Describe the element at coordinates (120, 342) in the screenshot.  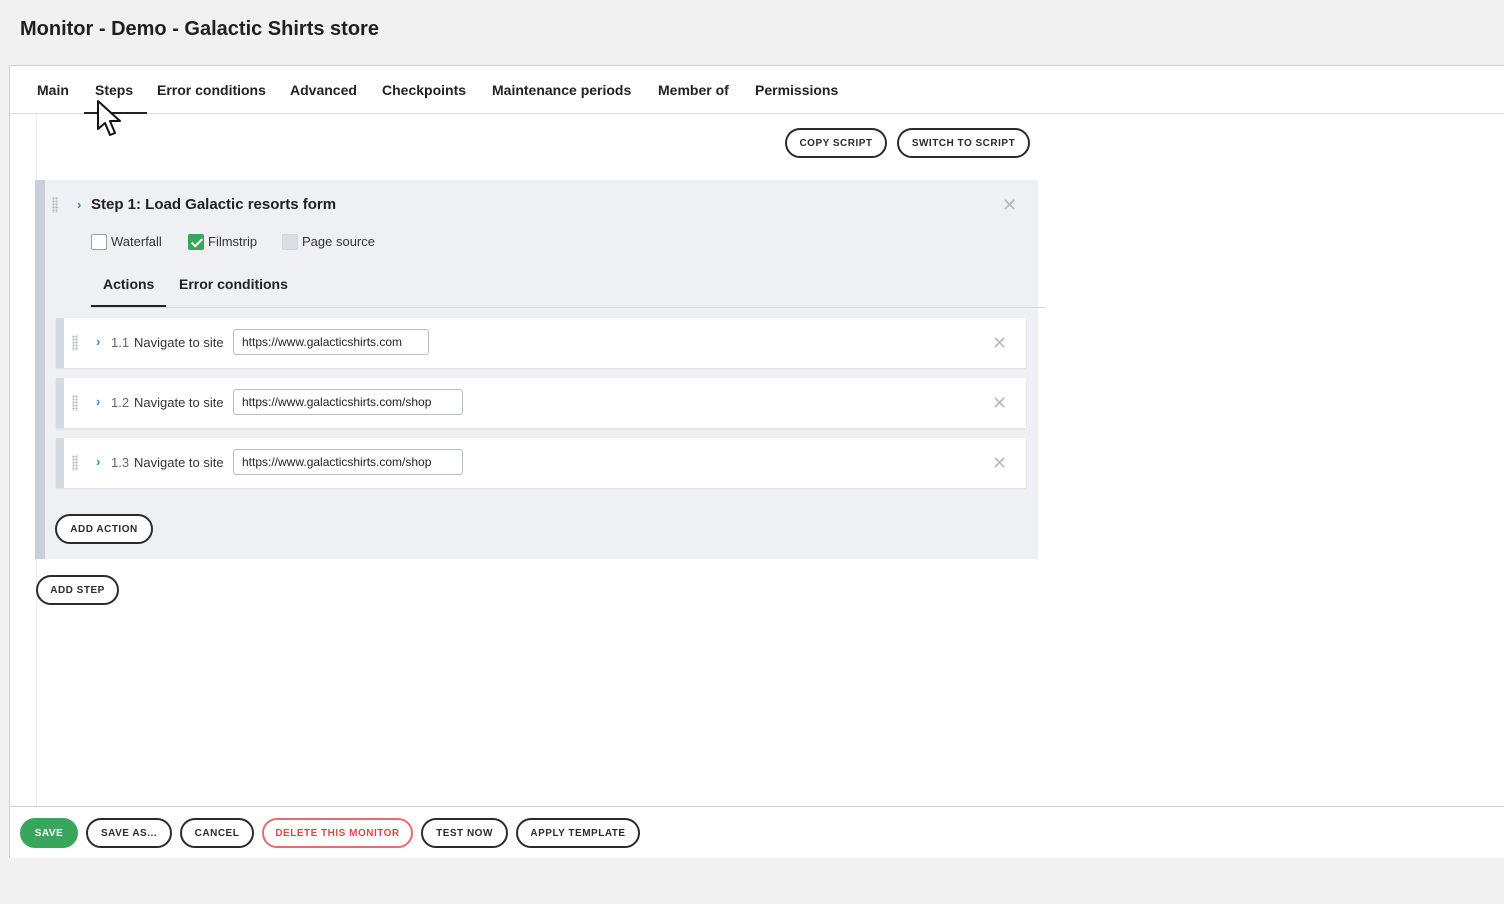
I see `action-number: 1.1` at that location.